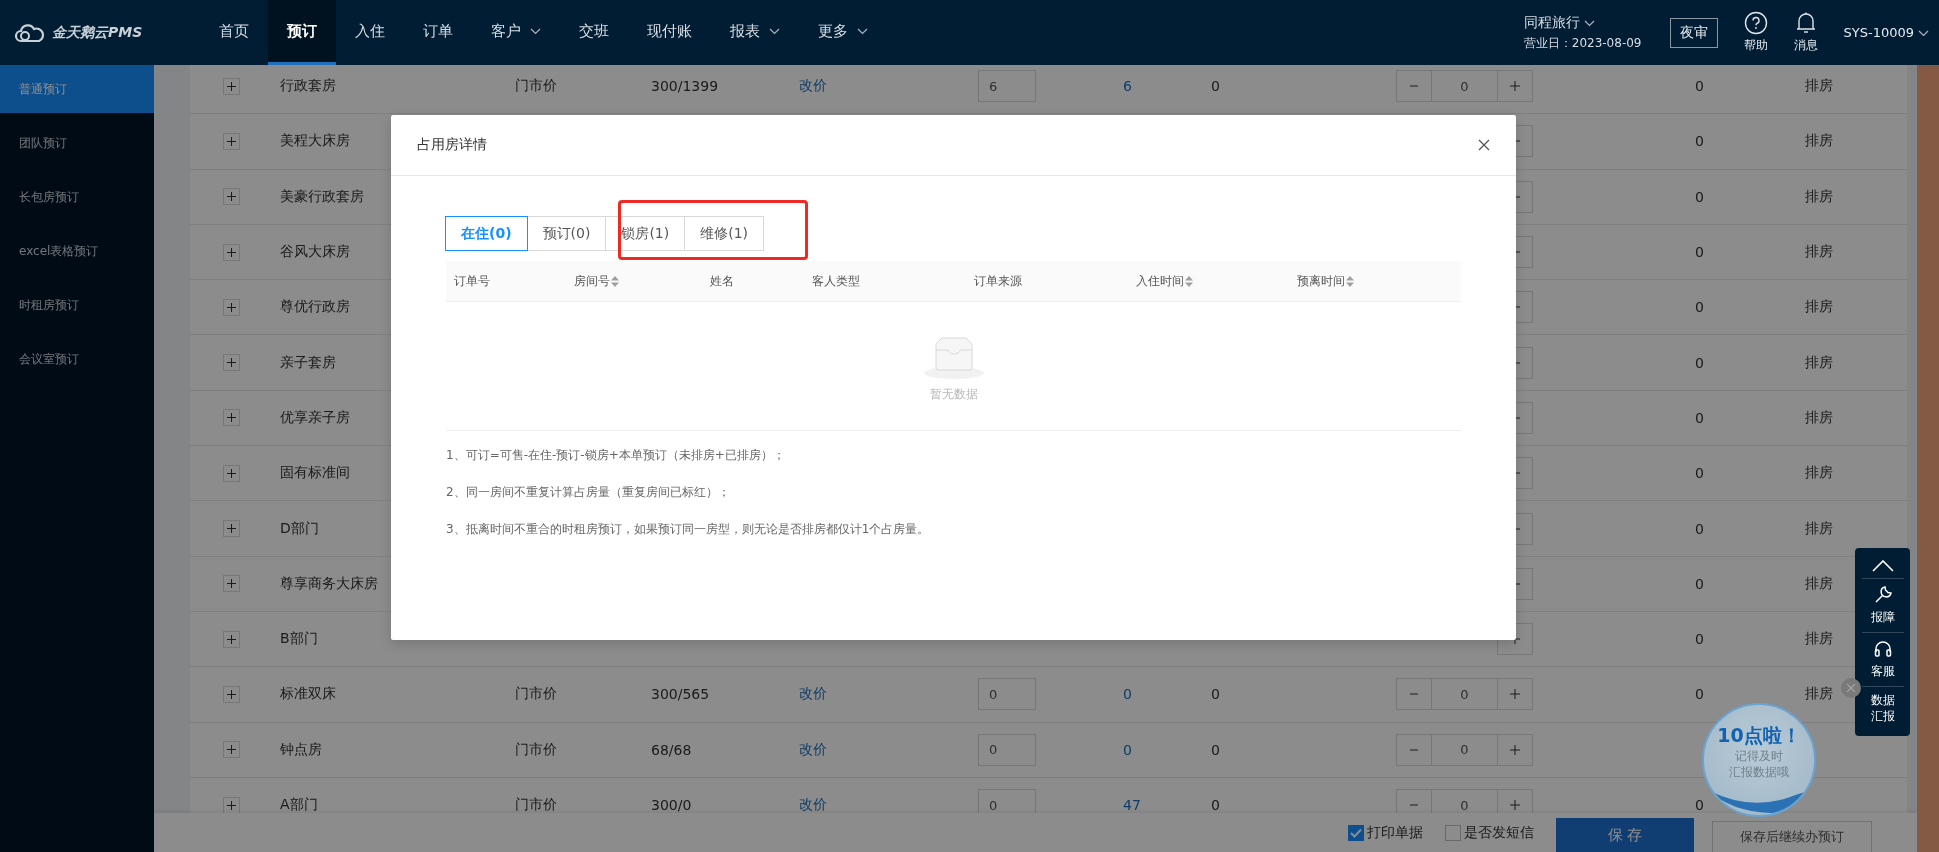 The width and height of the screenshot is (1939, 852). I want to click on checkbox-label: 是否发短信, so click(1499, 832).